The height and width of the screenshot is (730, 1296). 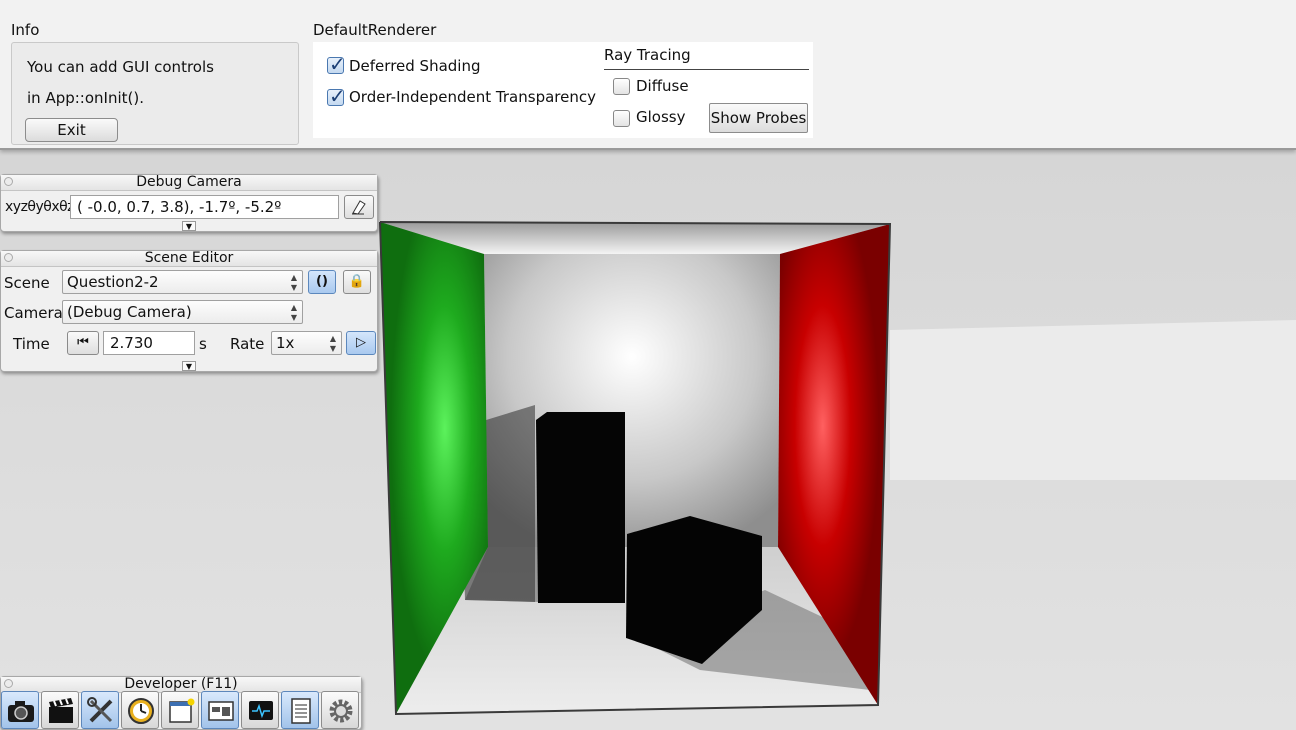 What do you see at coordinates (662, 86) in the screenshot?
I see `diffuse-label: Diffuse` at bounding box center [662, 86].